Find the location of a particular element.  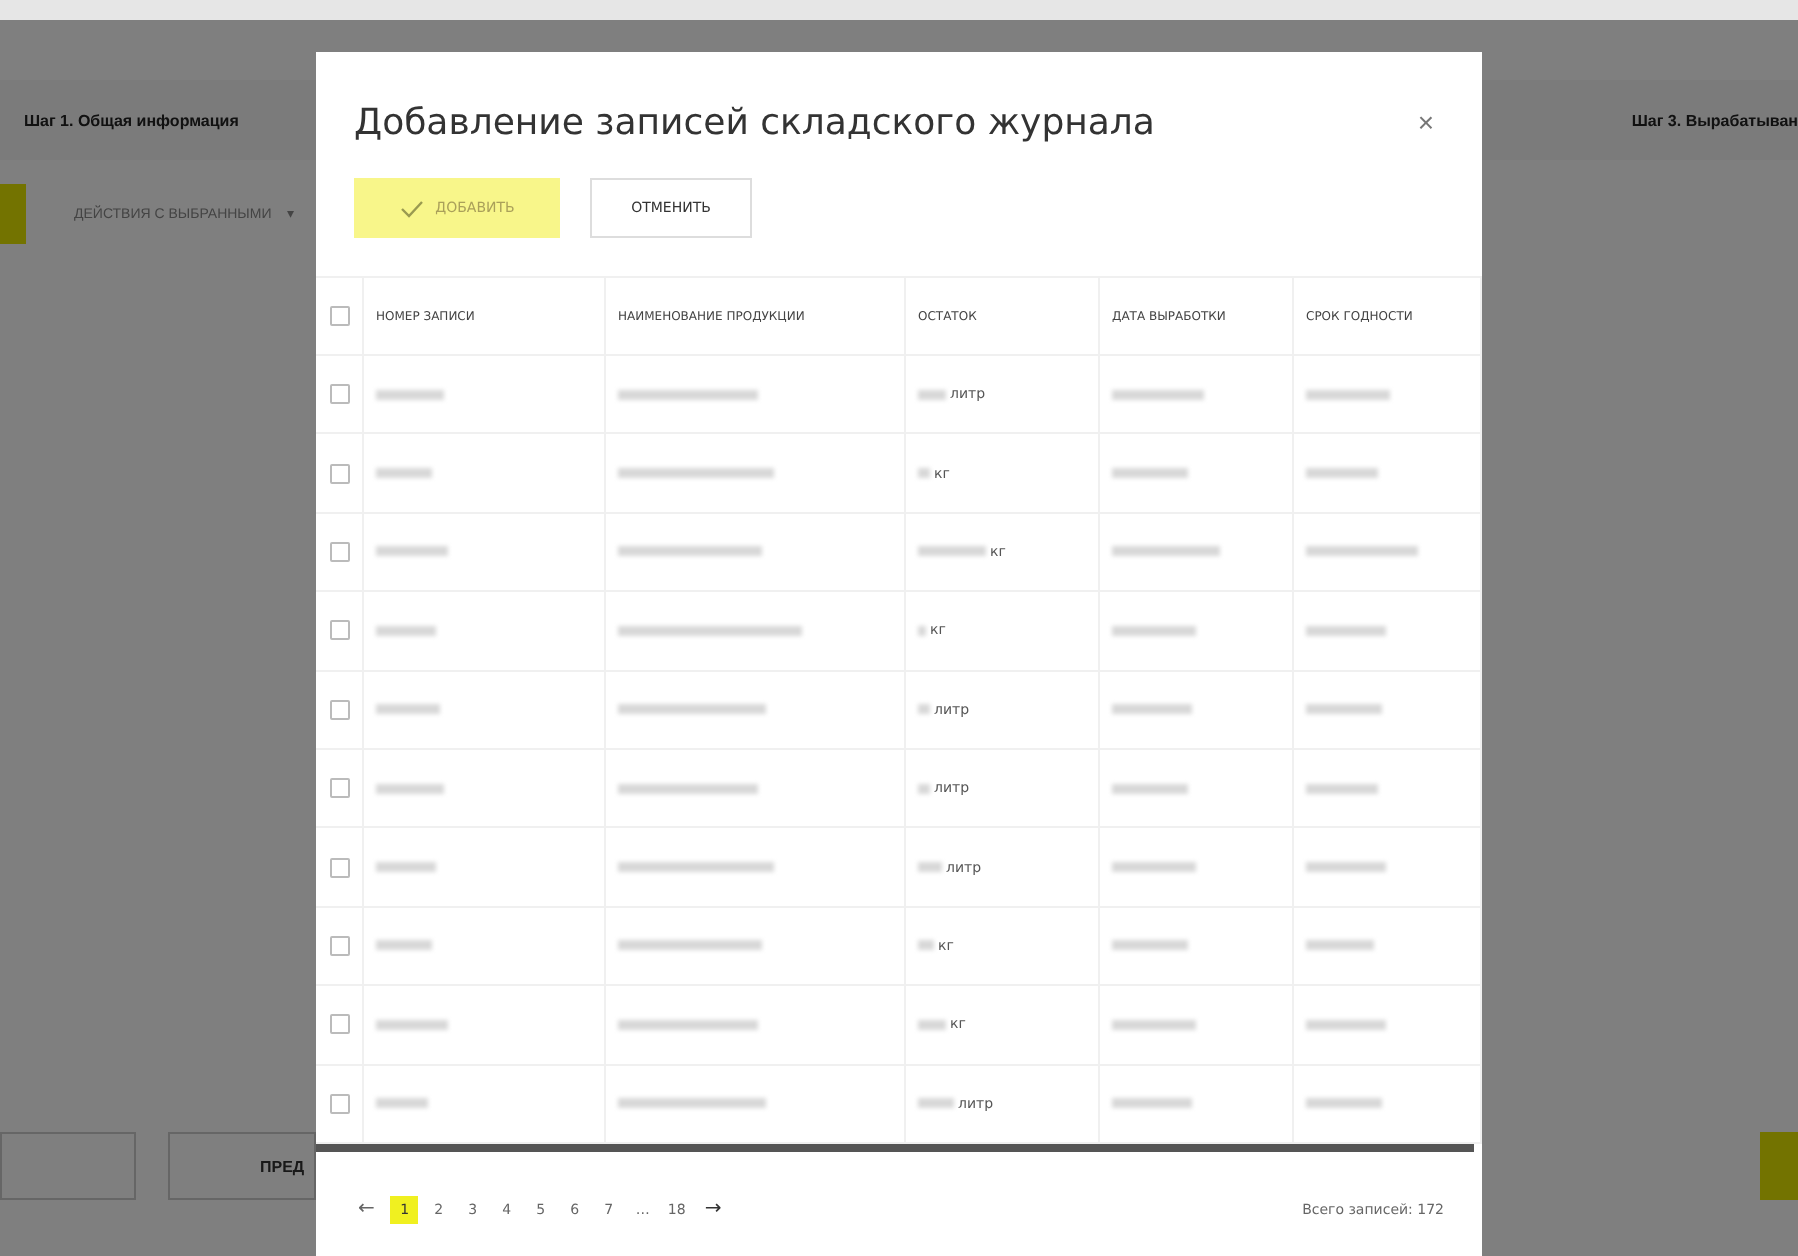

modal-title: Добавление записей складского журнала is located at coordinates (754, 122).